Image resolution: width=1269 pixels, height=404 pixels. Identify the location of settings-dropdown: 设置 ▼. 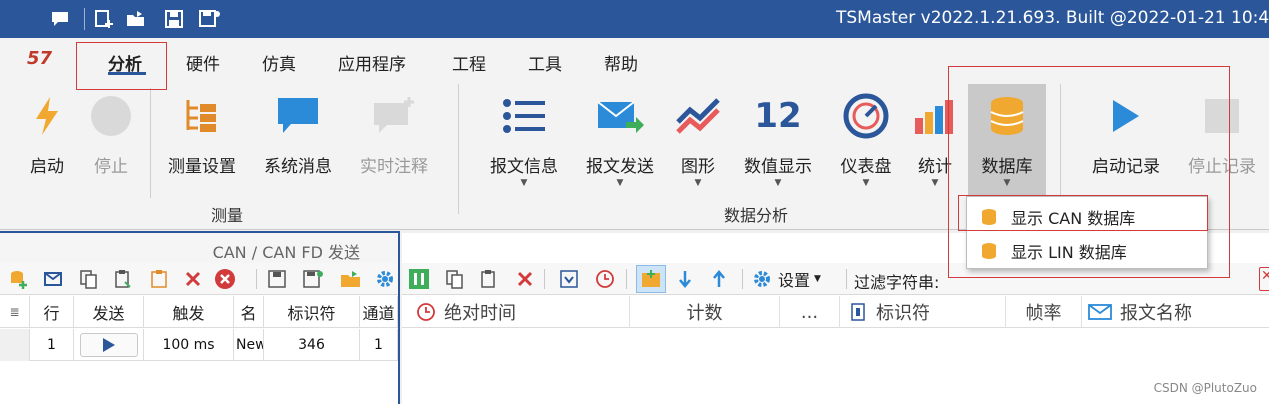
(786, 279).